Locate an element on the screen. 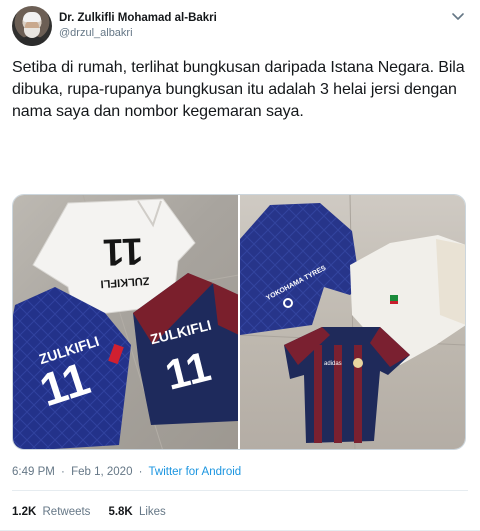 The height and width of the screenshot is (531, 480). avatar-cap is located at coordinates (32, 17).